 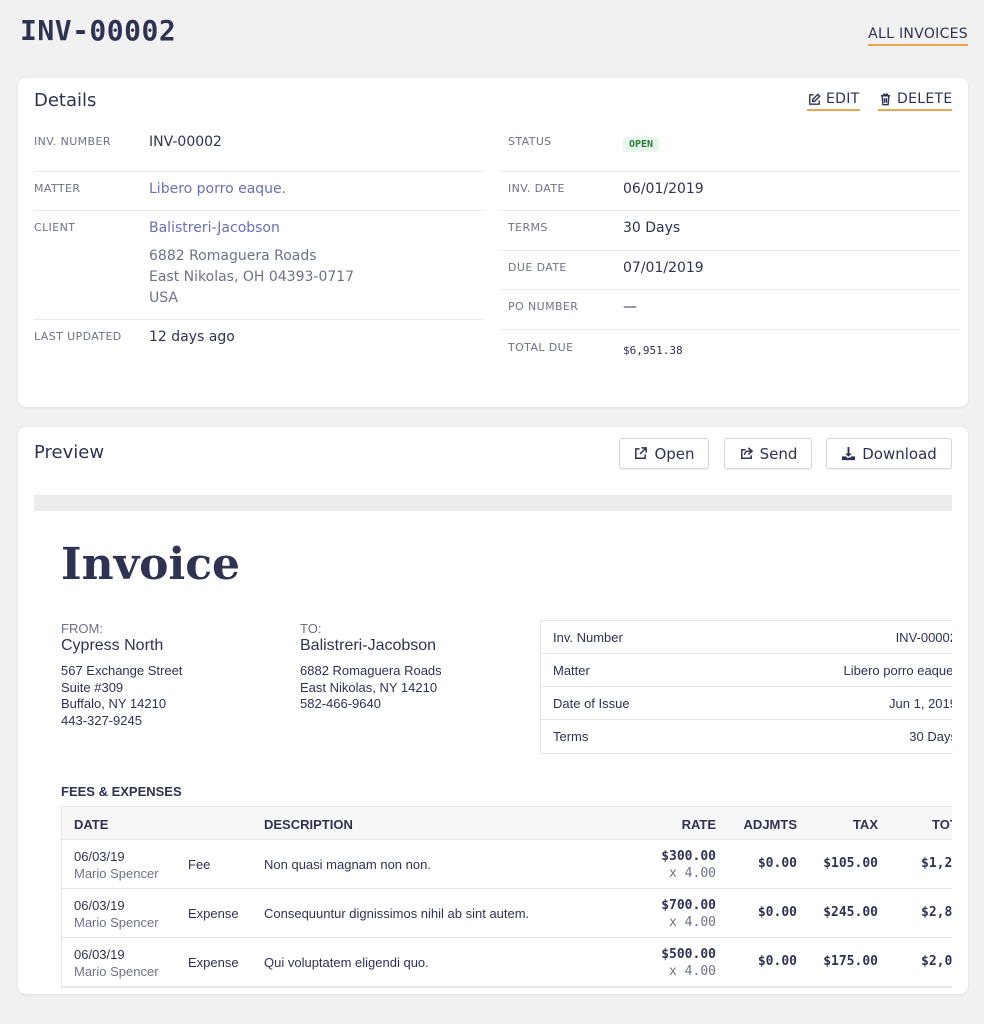 I want to click on edit-button: EDIT, so click(x=833, y=101).